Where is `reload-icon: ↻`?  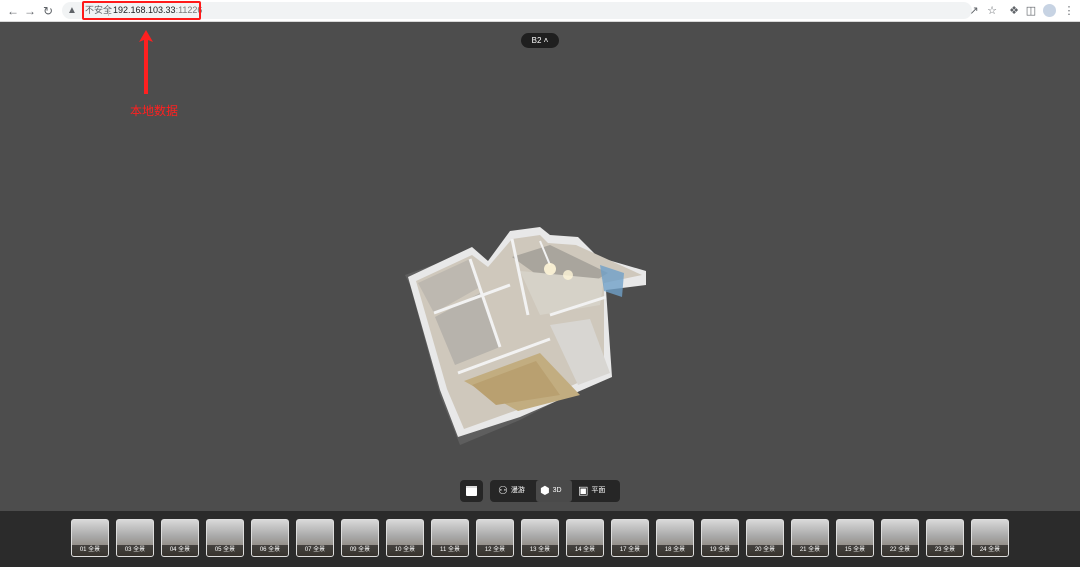
reload-icon: ↻ is located at coordinates (48, 11).